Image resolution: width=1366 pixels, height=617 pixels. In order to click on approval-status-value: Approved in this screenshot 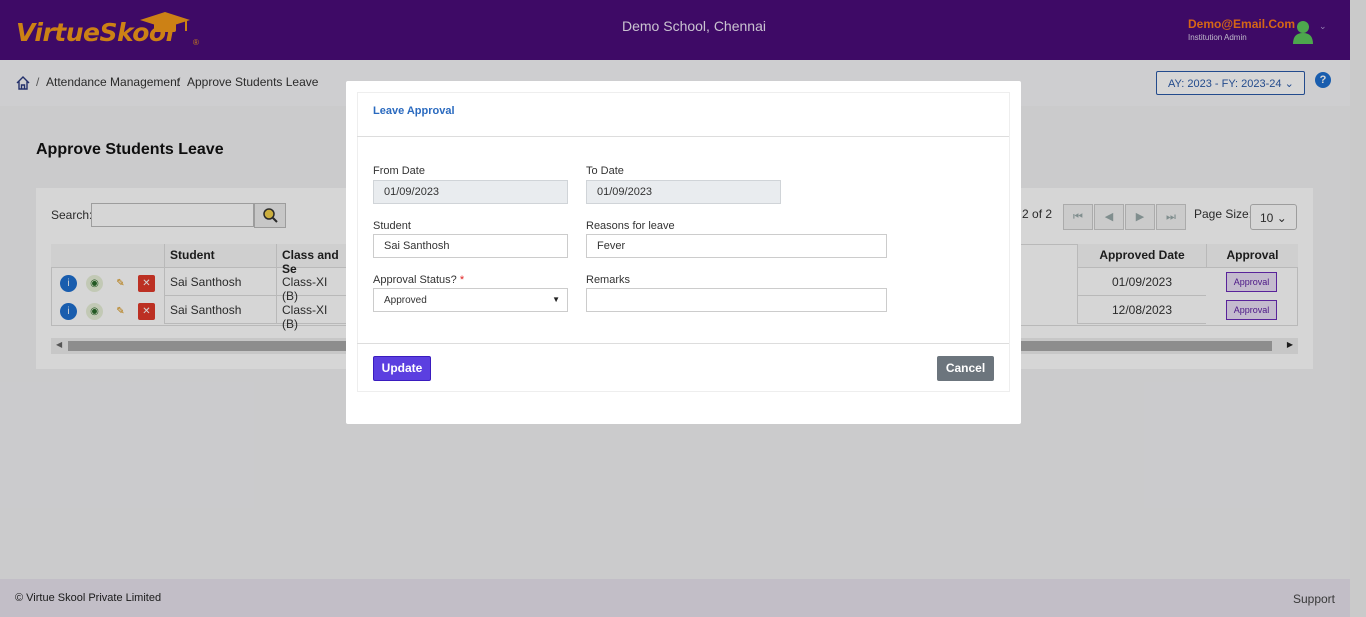, I will do `click(405, 300)`.